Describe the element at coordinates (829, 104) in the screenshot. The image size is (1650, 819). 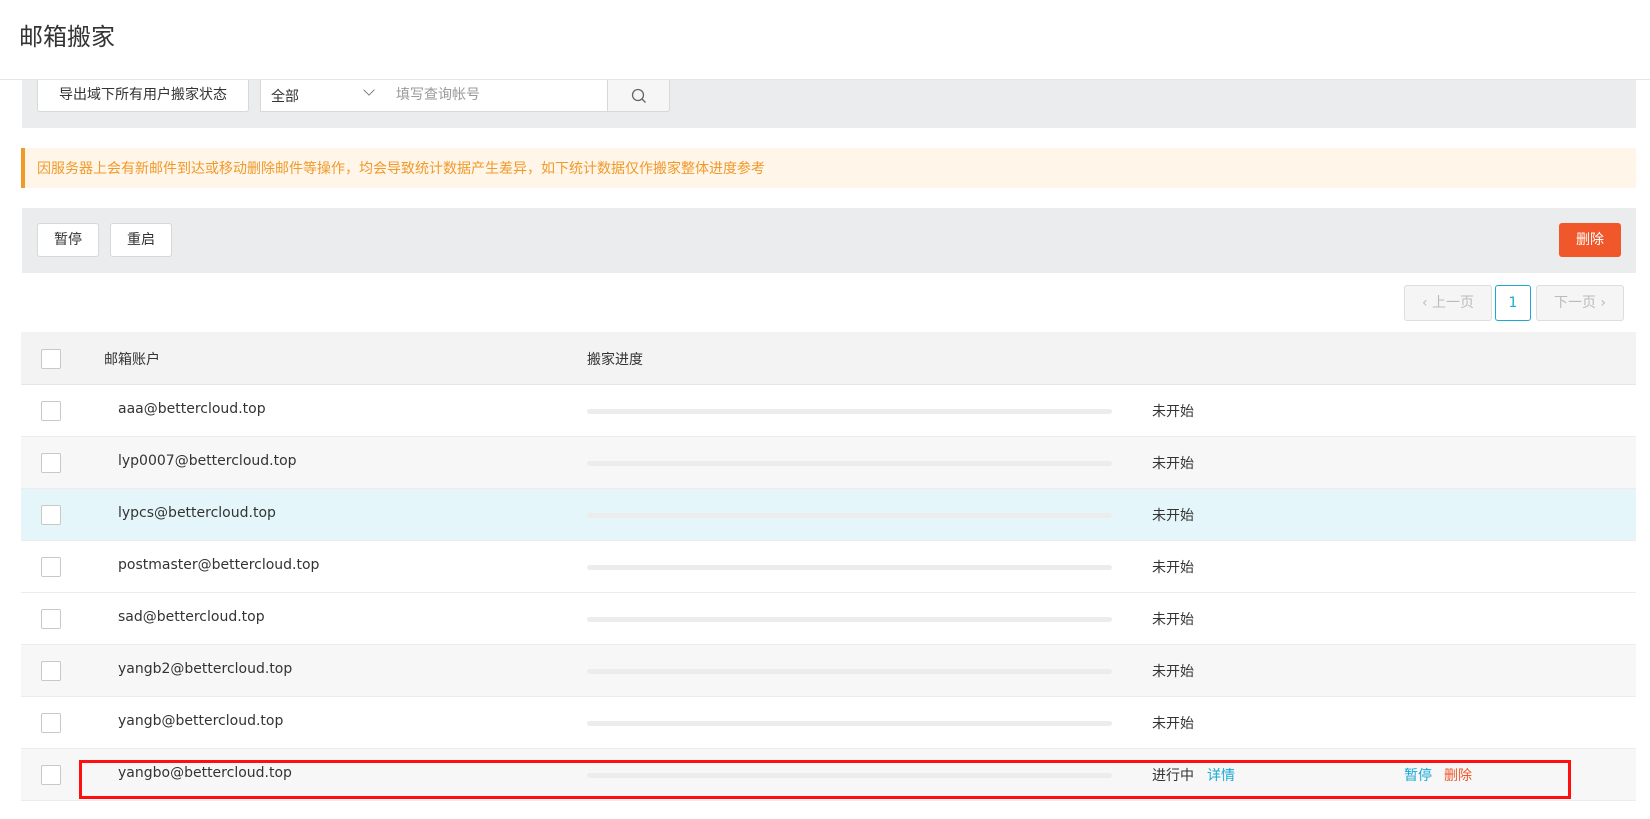
I see `filter-toolbar: 导出域下所有用户搬家状态 全部 填写查询帐号` at that location.